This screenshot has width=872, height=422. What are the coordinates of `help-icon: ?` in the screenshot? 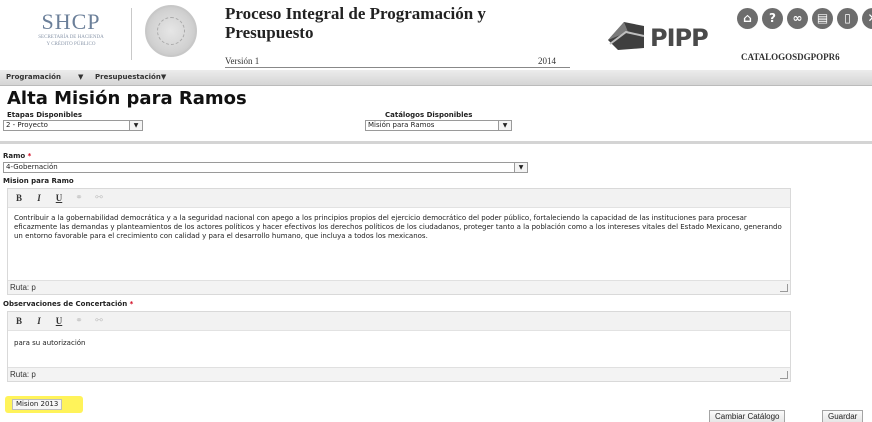 It's located at (772, 18).